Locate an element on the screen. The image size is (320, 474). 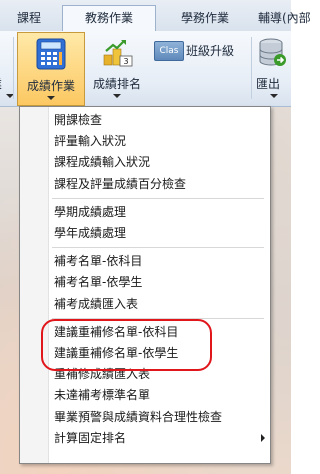
tab-counseling: 輔導(內部 is located at coordinates (288, 18).